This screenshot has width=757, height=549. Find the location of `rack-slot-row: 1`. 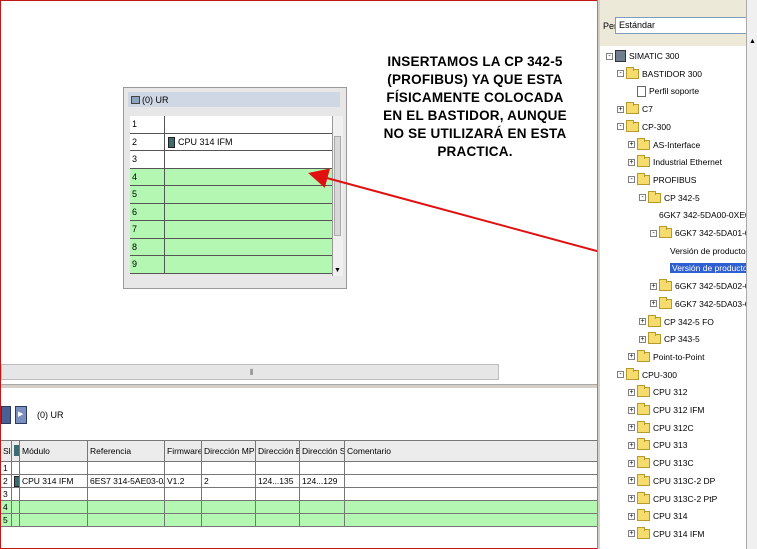

rack-slot-row: 1 is located at coordinates (231, 125).